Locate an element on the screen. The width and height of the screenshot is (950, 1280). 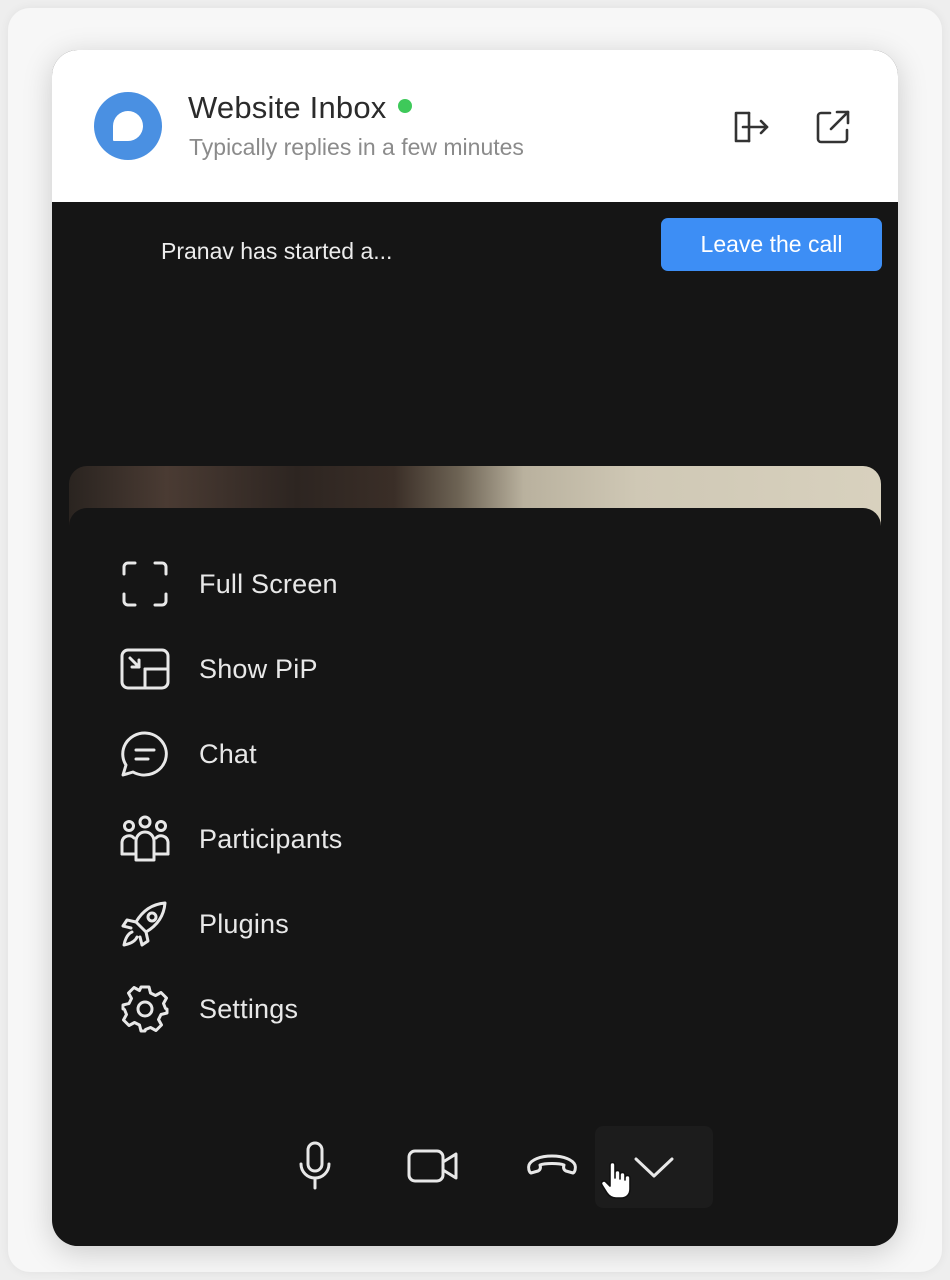
hand-cursor-icon is located at coordinates (616, 1181).